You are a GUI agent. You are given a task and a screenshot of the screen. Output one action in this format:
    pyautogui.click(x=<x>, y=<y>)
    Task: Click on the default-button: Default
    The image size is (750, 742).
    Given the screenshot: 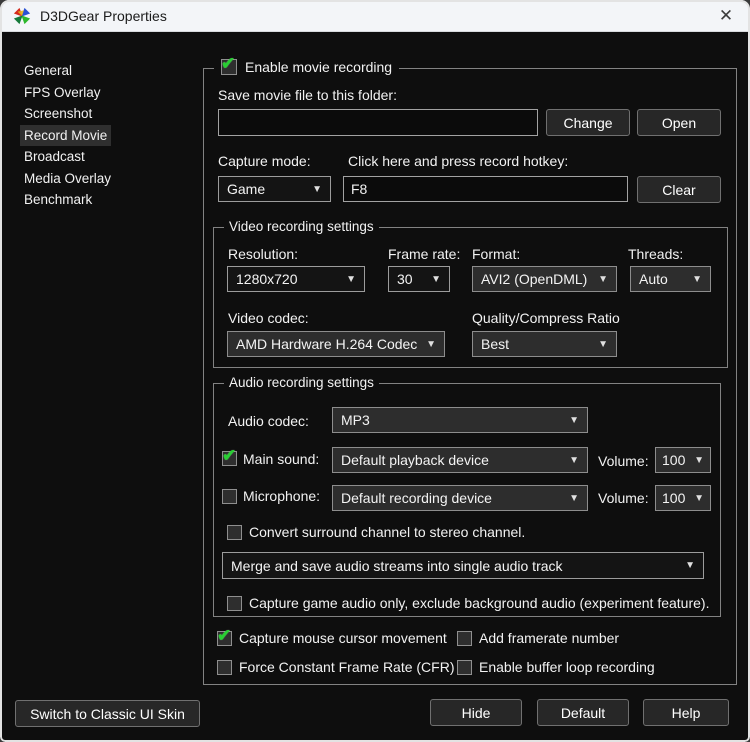 What is the action you would take?
    pyautogui.click(x=583, y=712)
    